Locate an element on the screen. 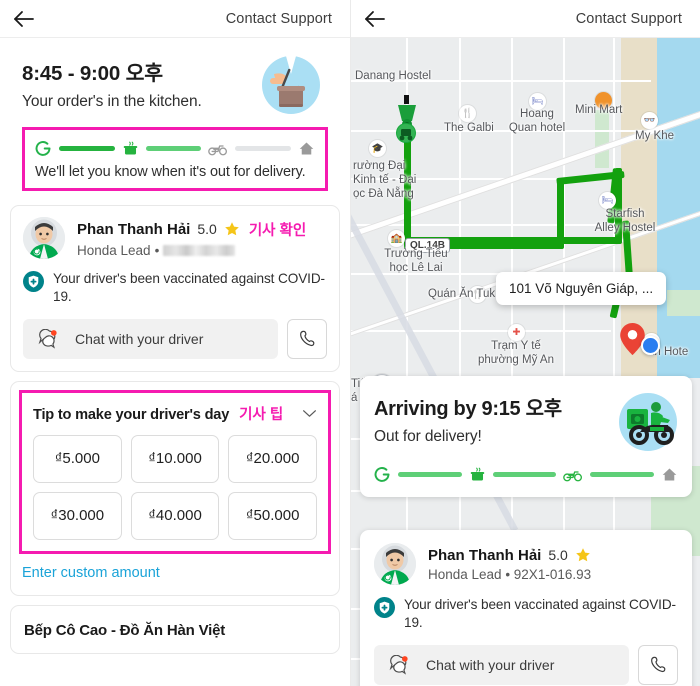  status-message: Your order's in the kitchen. is located at coordinates (112, 101).